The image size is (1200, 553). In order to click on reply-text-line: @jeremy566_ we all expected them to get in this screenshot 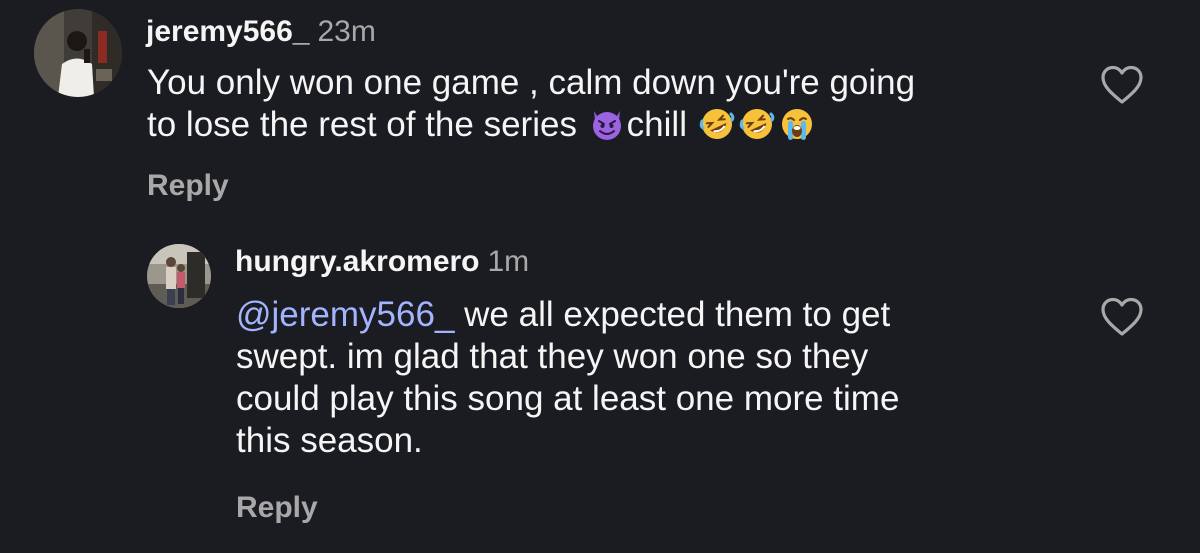, I will do `click(563, 314)`.